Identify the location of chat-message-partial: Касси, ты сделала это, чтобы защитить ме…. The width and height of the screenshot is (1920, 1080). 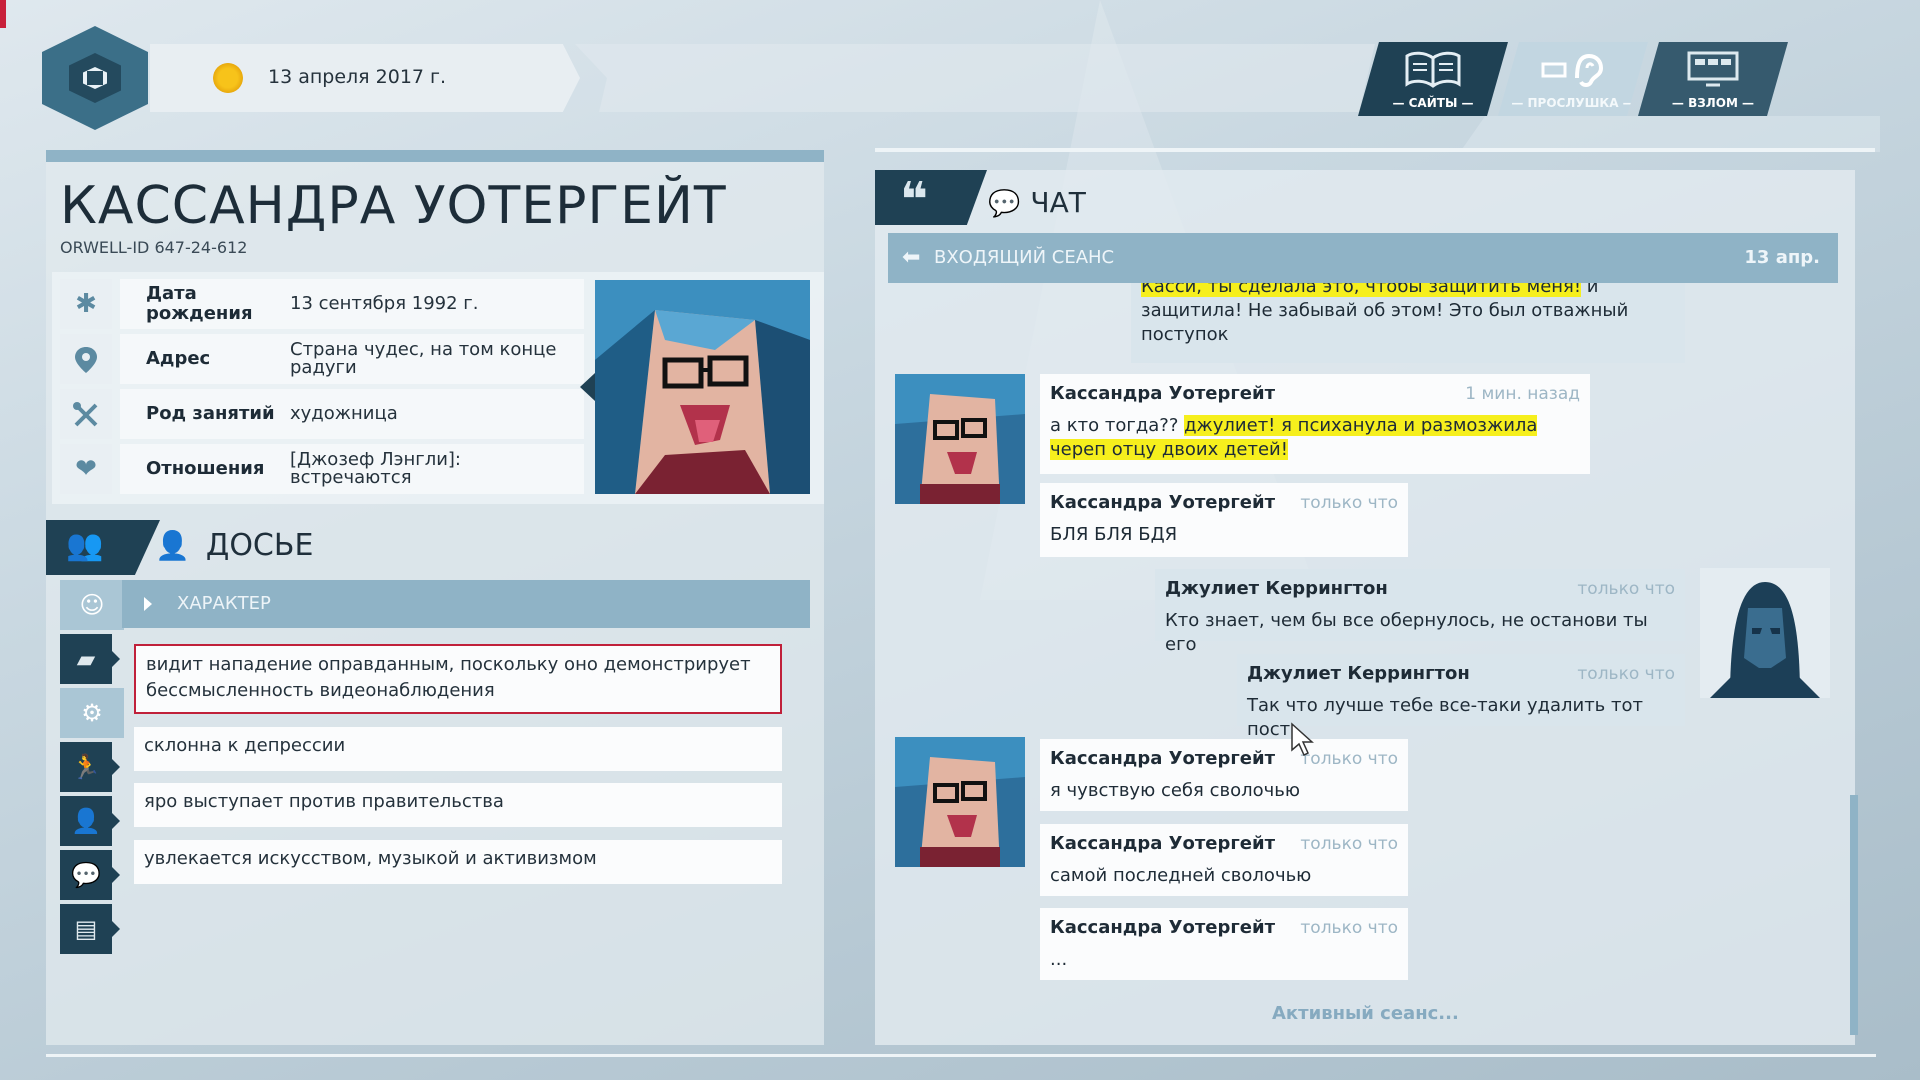
(1408, 323).